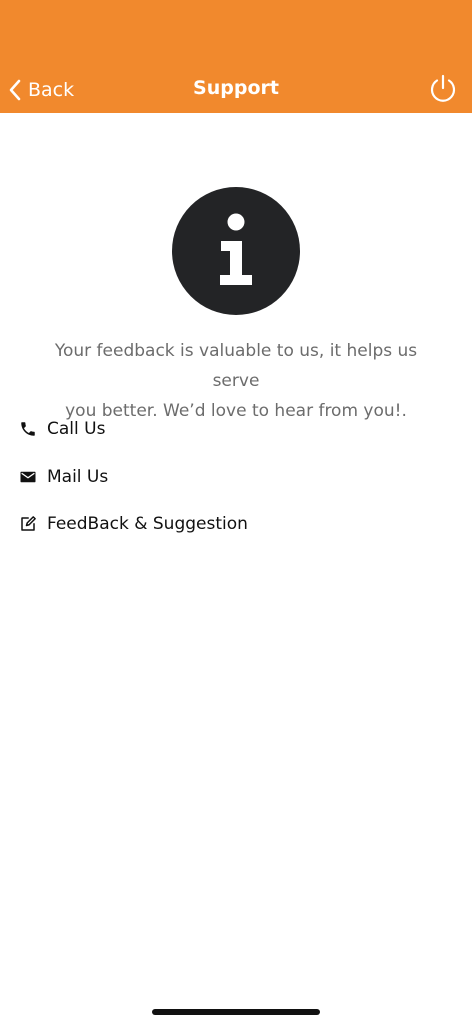 This screenshot has height=1024, width=472. Describe the element at coordinates (28, 524) in the screenshot. I see `edit-icon` at that location.